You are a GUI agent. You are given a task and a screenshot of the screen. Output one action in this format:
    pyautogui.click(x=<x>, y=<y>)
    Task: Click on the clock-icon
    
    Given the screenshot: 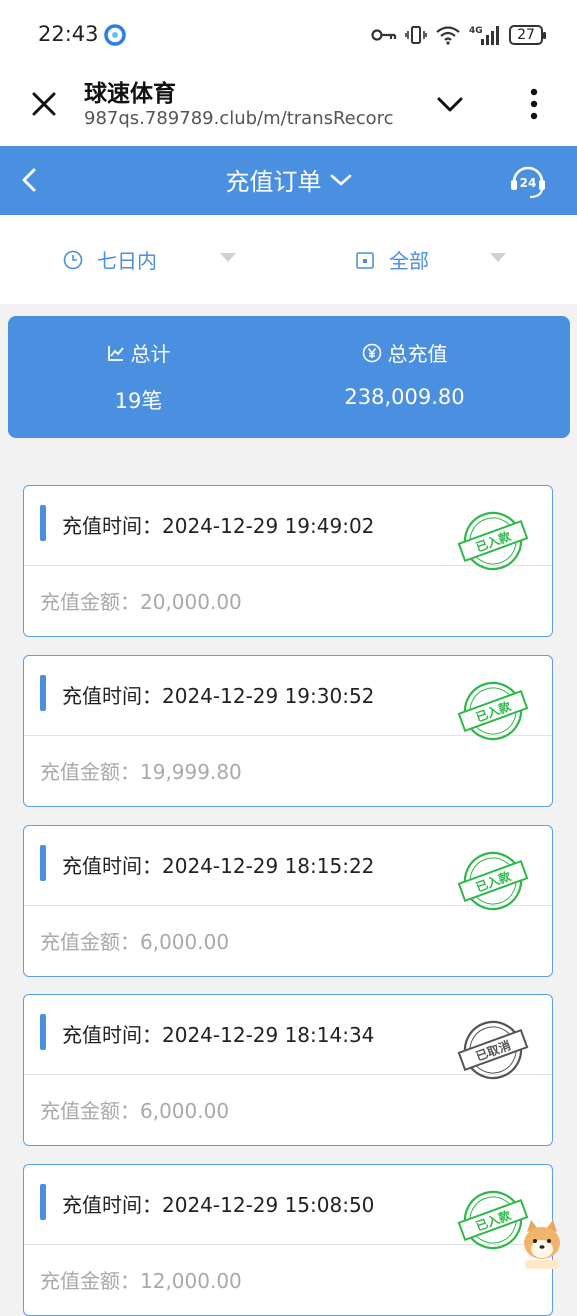 What is the action you would take?
    pyautogui.click(x=73, y=259)
    